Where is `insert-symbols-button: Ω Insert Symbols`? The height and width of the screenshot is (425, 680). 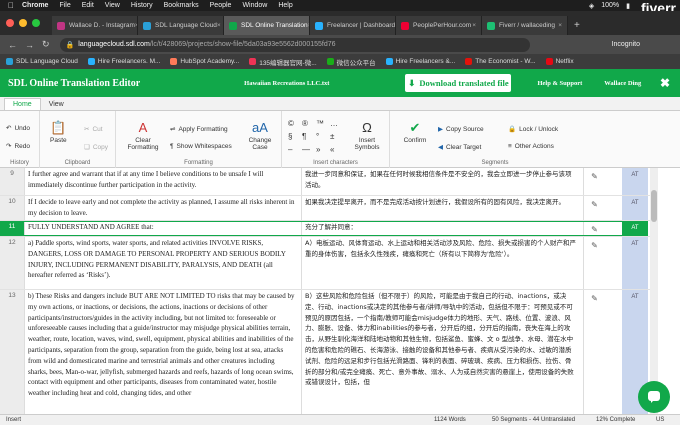
insert-symbols-button: Ω Insert Symbols is located at coordinates (367, 136).